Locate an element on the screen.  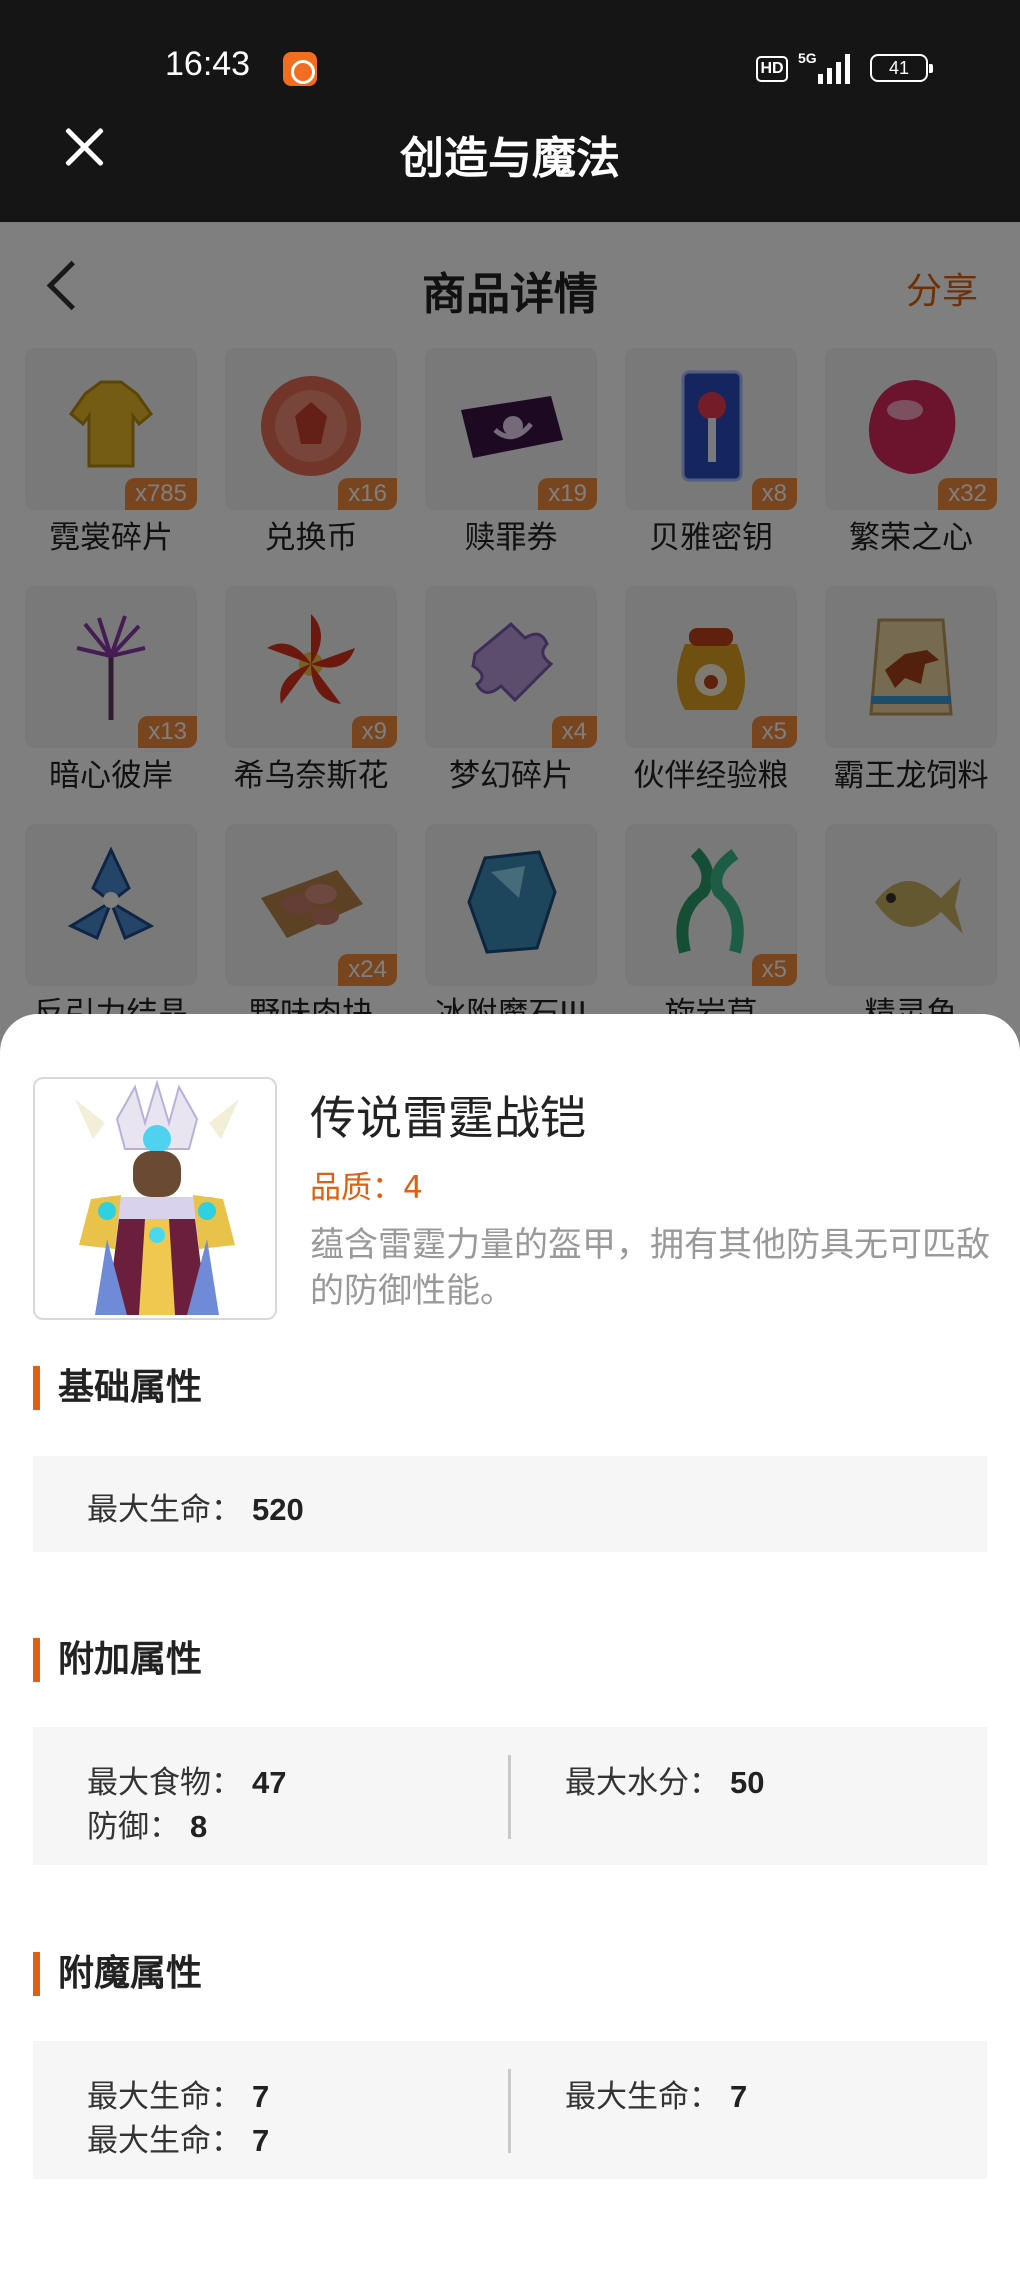
hd-icon: HD is located at coordinates (772, 69).